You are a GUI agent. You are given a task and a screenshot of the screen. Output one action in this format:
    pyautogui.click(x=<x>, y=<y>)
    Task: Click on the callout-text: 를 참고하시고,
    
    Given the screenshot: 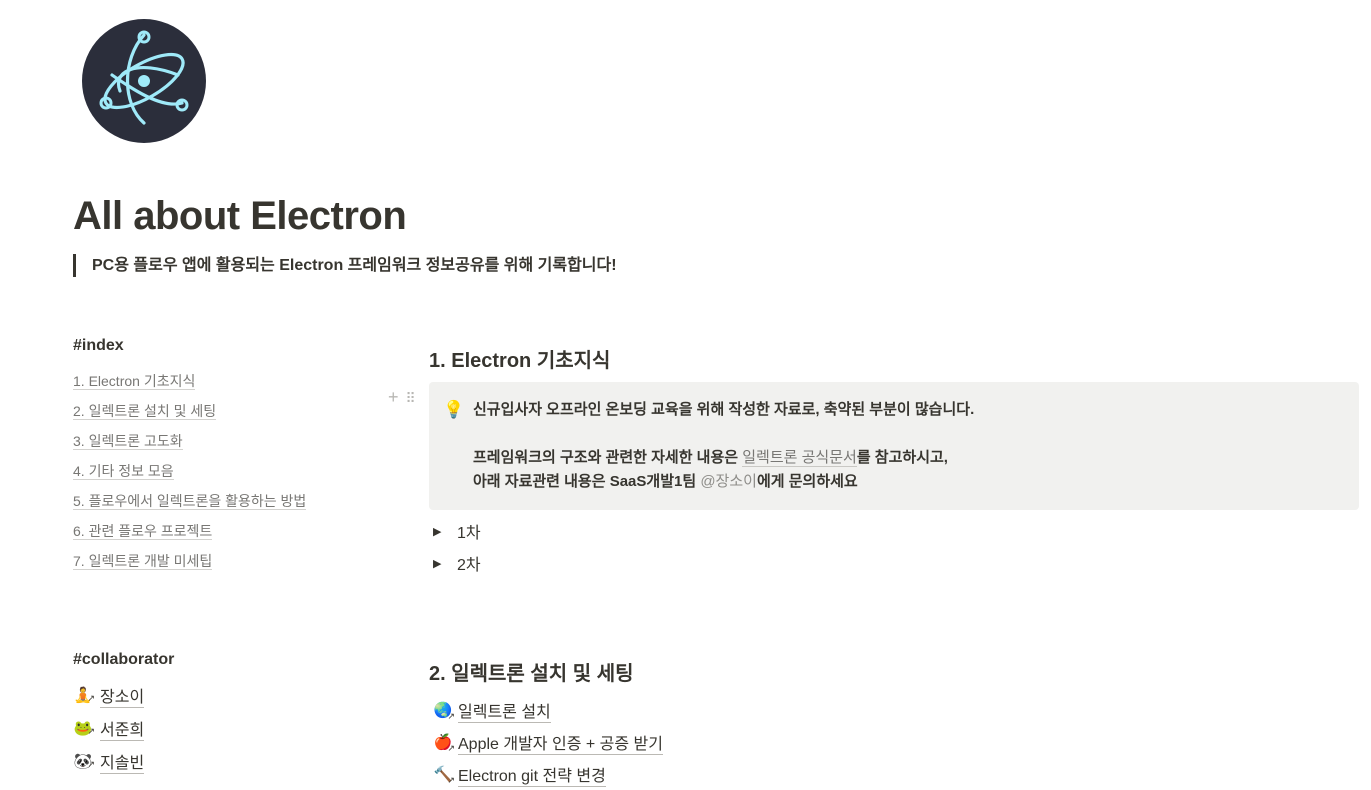 What is the action you would take?
    pyautogui.click(x=902, y=457)
    